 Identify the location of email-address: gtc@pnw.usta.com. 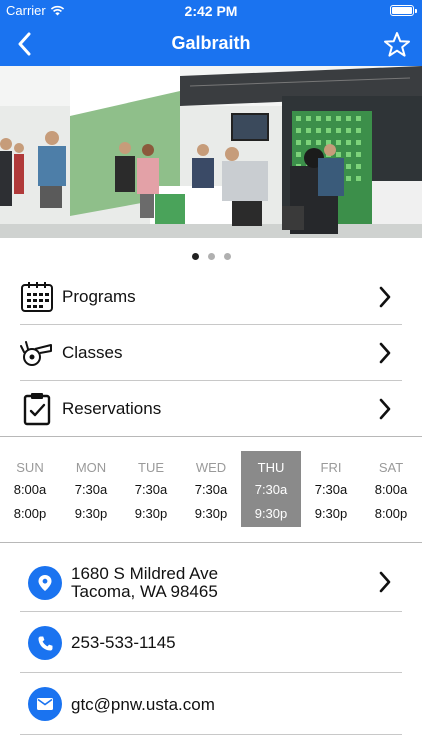
(143, 704).